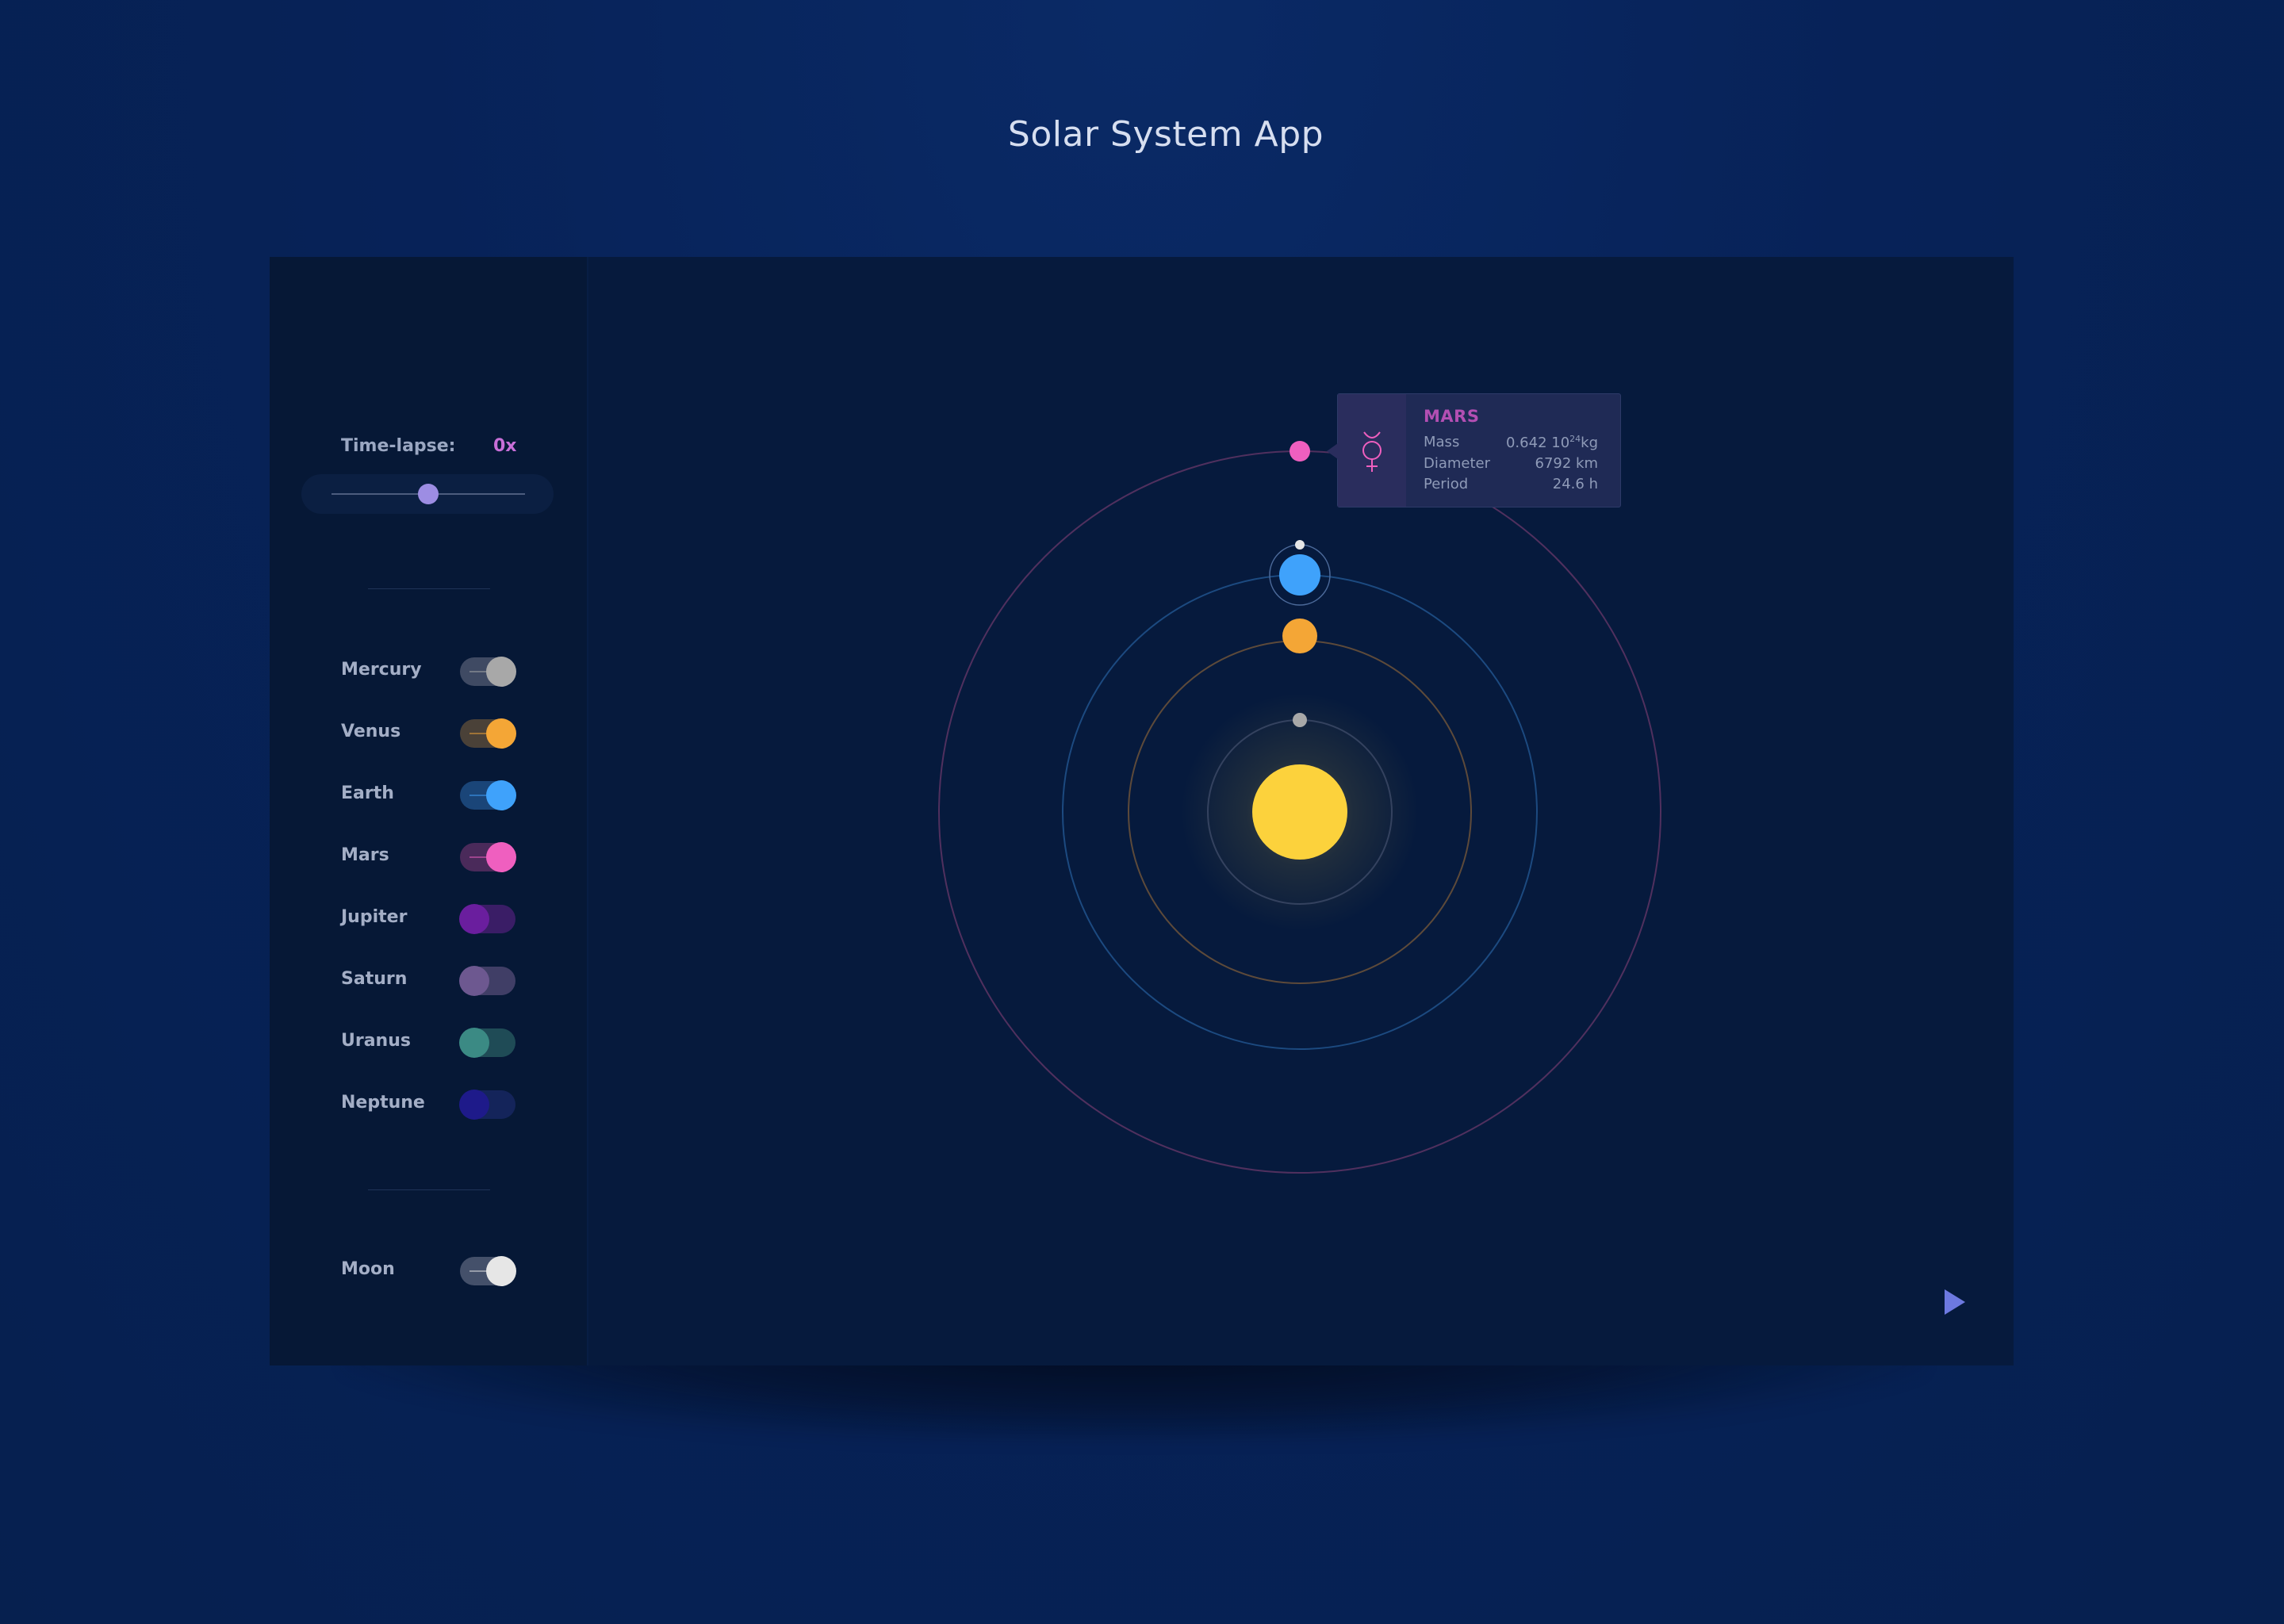  I want to click on tooltip-mass-row: Mass 0.642 1024kg, so click(1511, 443).